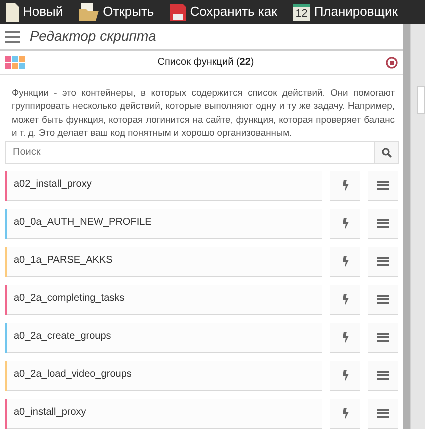  Describe the element at coordinates (93, 36) in the screenshot. I see `editor-title: Редактор скрипта` at that location.